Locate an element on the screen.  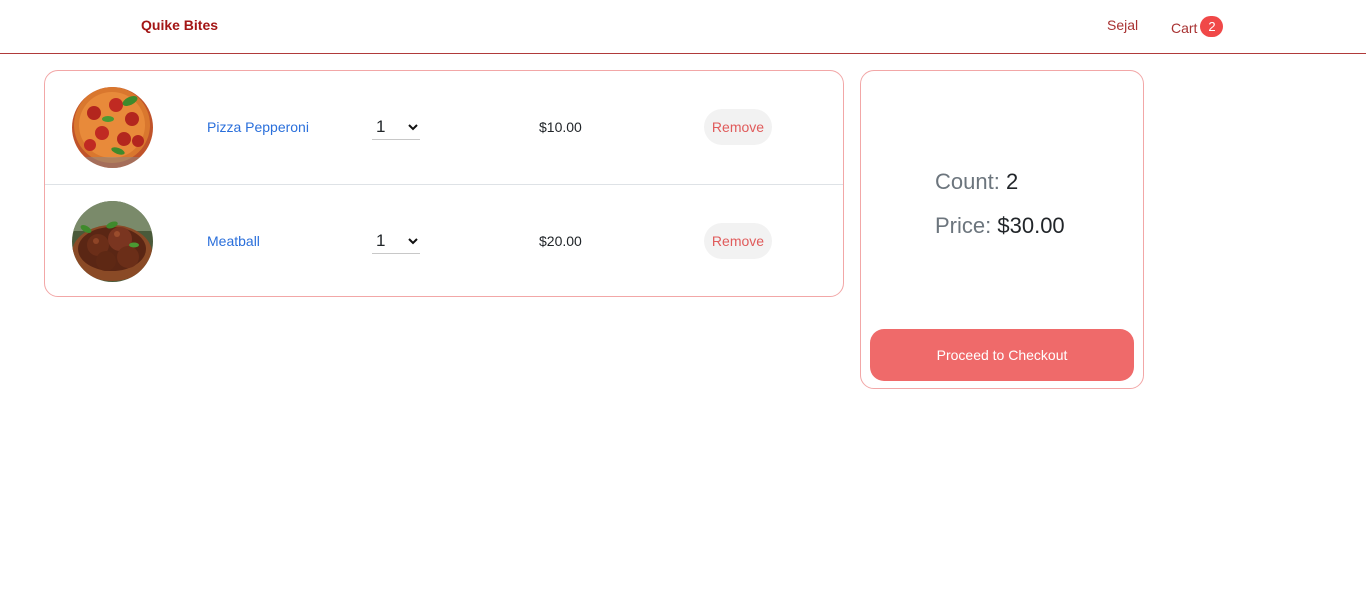
price-value: $30.00 is located at coordinates (1031, 225).